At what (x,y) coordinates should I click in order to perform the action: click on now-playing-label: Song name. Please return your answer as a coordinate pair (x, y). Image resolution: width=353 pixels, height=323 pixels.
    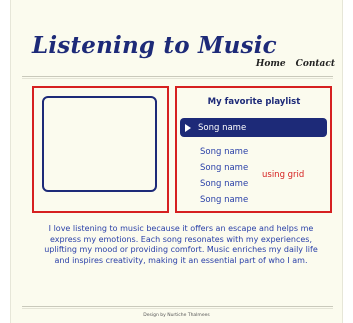
    Looking at the image, I should click on (222, 127).